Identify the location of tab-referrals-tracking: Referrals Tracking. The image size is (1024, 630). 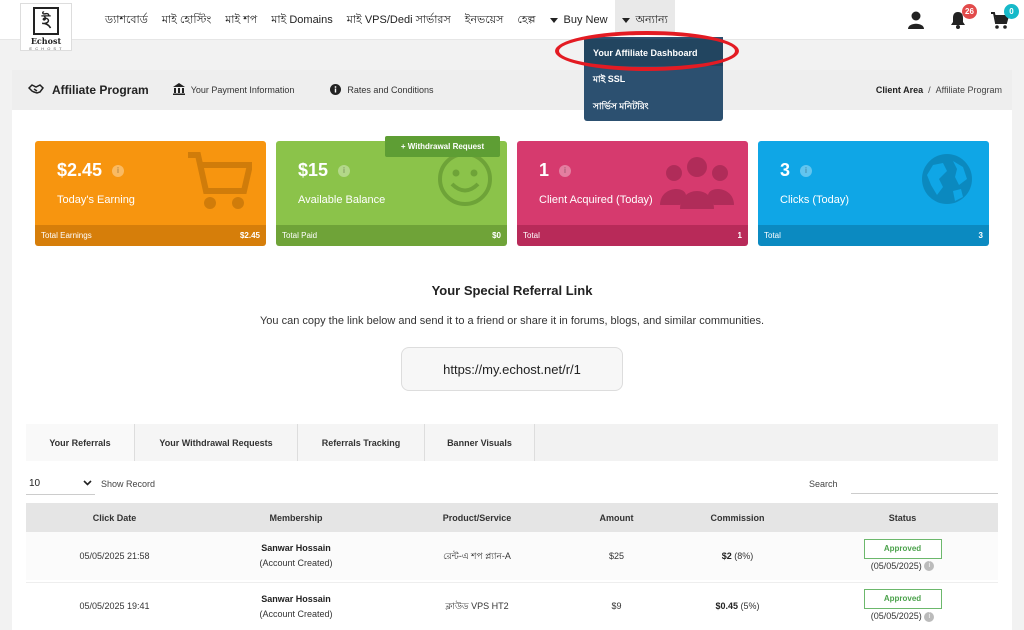
(361, 442).